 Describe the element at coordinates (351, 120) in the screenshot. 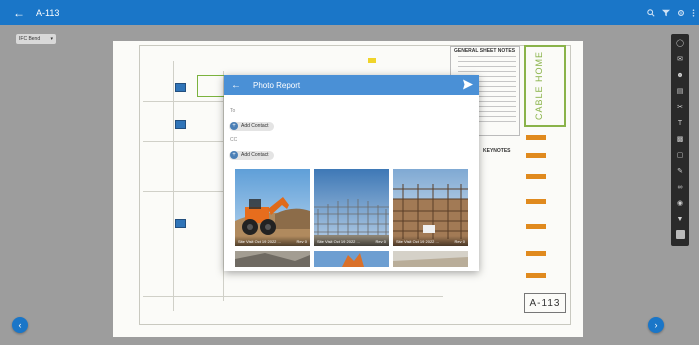

I see `to-section: To + Add Contact` at that location.